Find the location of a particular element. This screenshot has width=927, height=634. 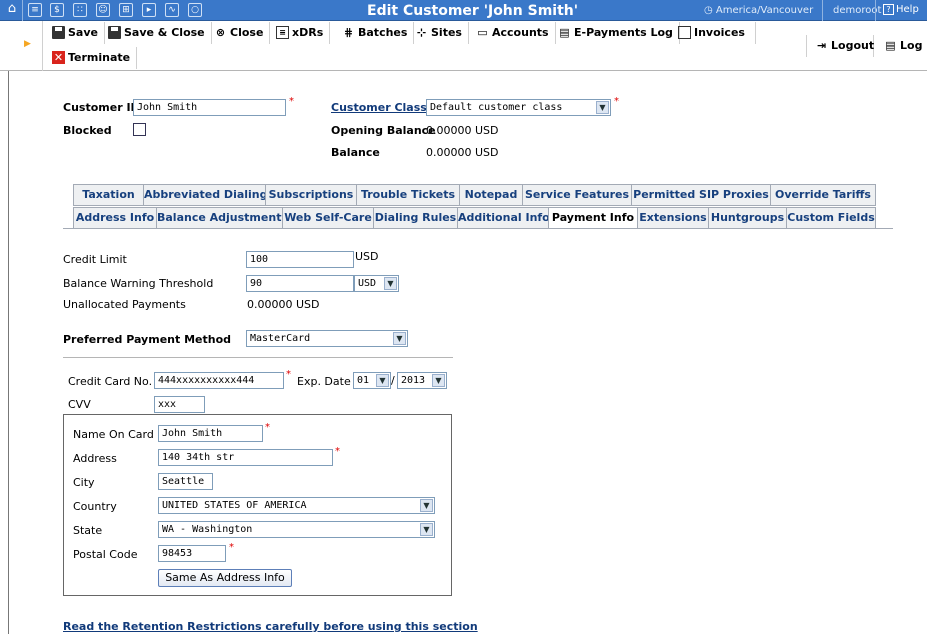

credit-limit-label: Credit Limit is located at coordinates (95, 259).